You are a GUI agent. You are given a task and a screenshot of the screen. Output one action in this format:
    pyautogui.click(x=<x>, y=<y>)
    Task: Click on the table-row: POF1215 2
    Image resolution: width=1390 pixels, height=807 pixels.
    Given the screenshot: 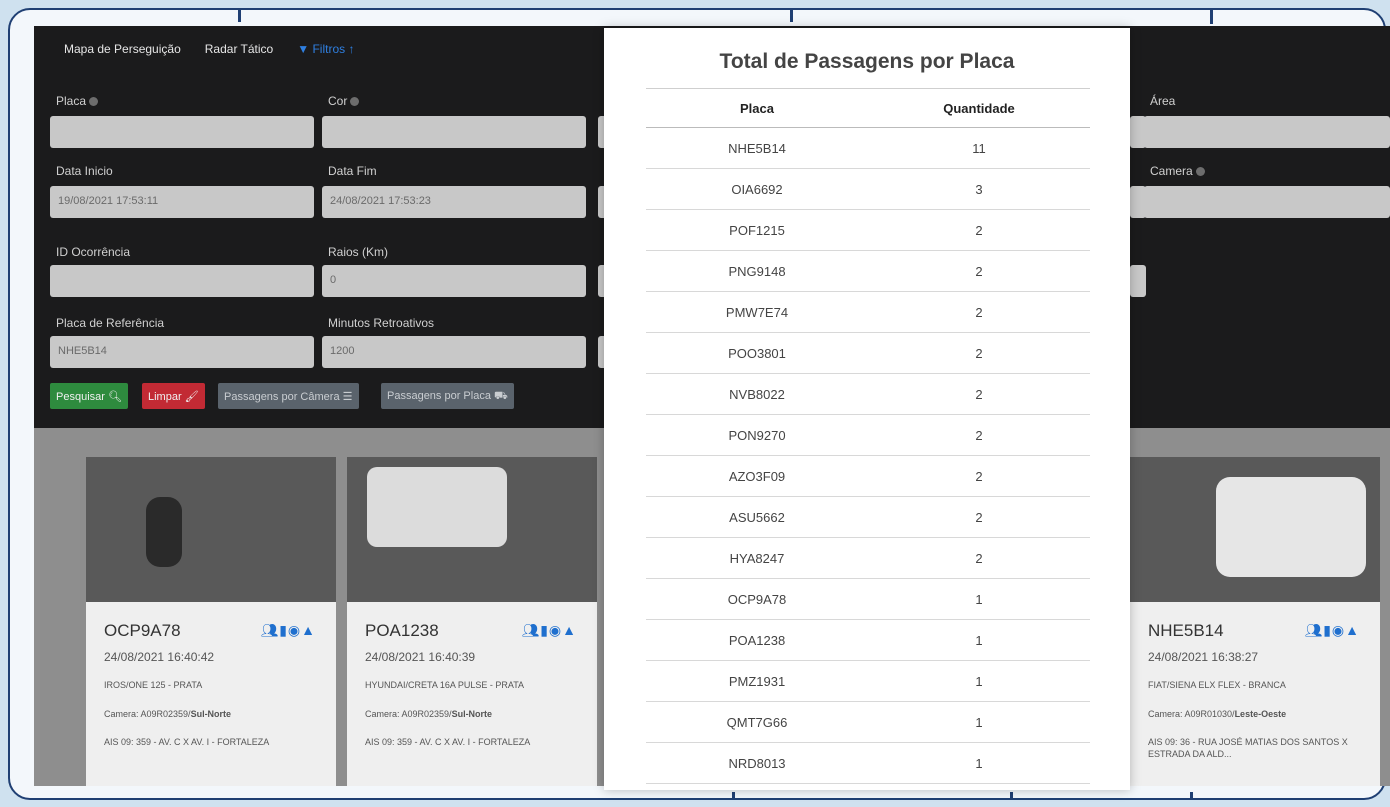 What is the action you would take?
    pyautogui.click(x=868, y=230)
    